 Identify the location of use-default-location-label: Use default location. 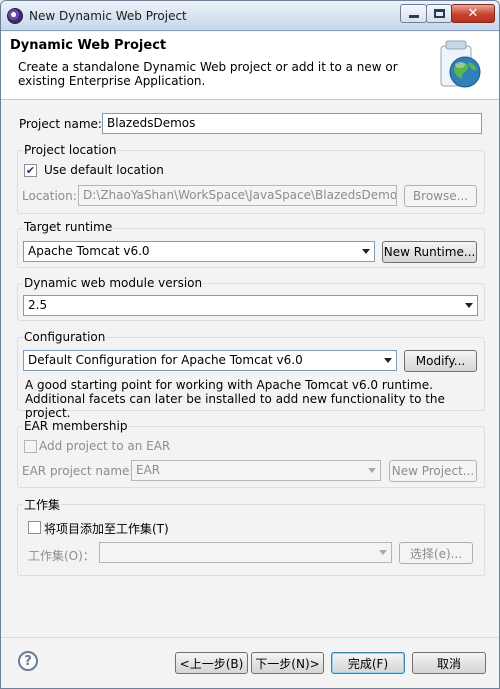
(104, 170).